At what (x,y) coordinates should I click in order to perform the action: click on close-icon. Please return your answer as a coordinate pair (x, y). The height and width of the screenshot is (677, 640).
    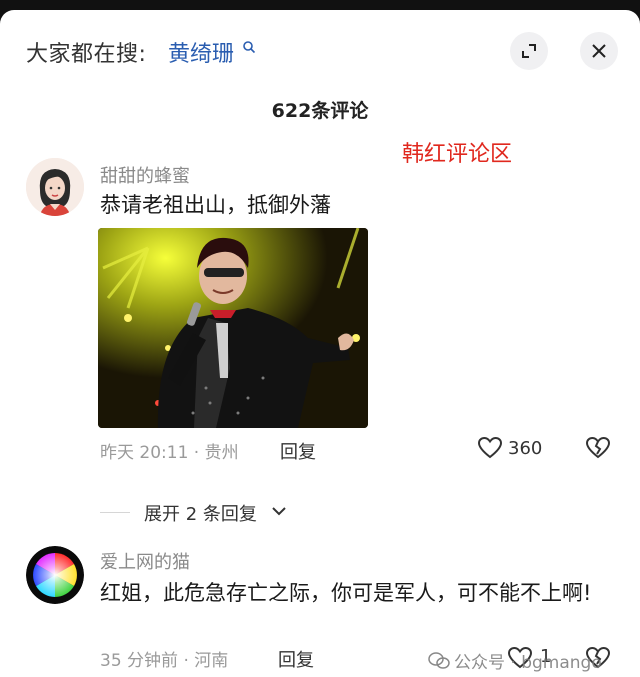
    Looking at the image, I should click on (599, 51).